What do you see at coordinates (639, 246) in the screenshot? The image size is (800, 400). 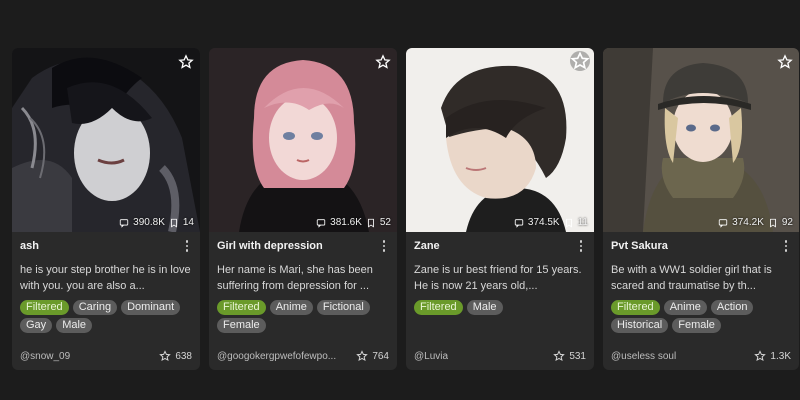 I see `card-title: Pvt Sakura` at bounding box center [639, 246].